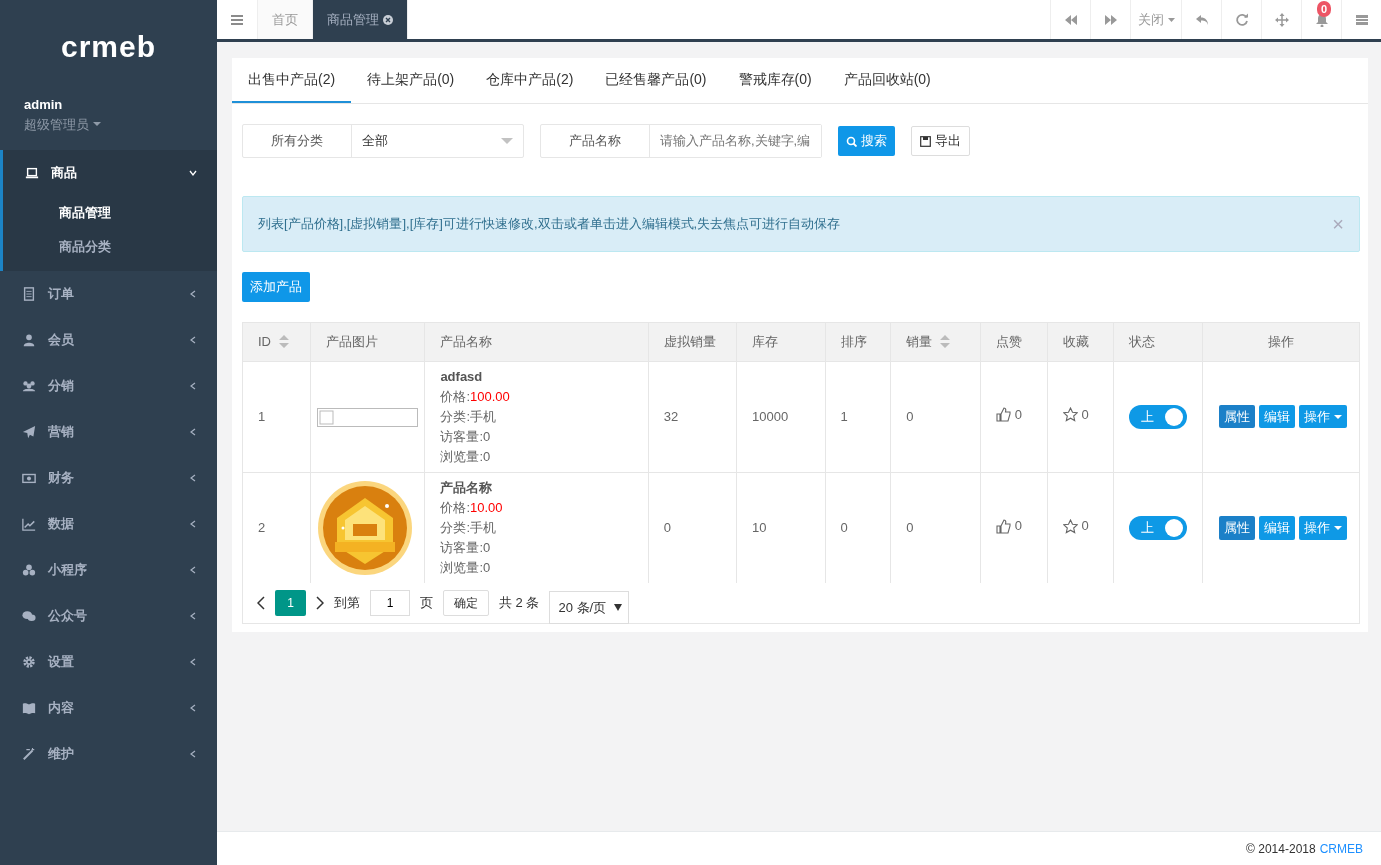  What do you see at coordinates (383, 141) in the screenshot?
I see `category-select: 所有分类 全部` at bounding box center [383, 141].